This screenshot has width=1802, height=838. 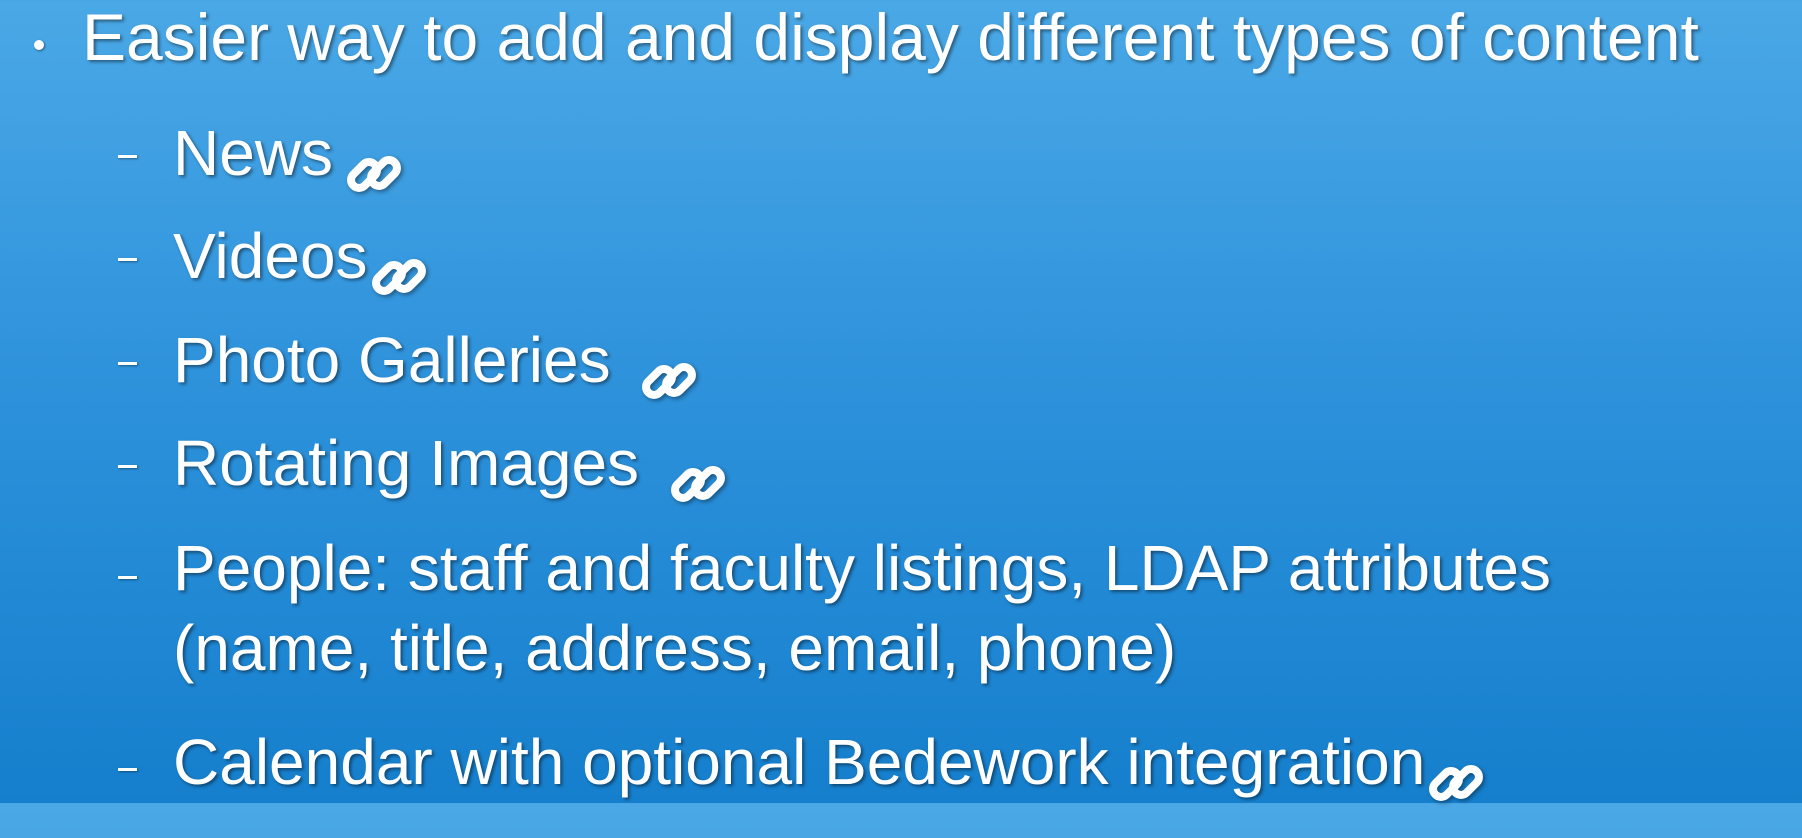 I want to click on list-item-label: Photo Galleries, so click(x=392, y=360).